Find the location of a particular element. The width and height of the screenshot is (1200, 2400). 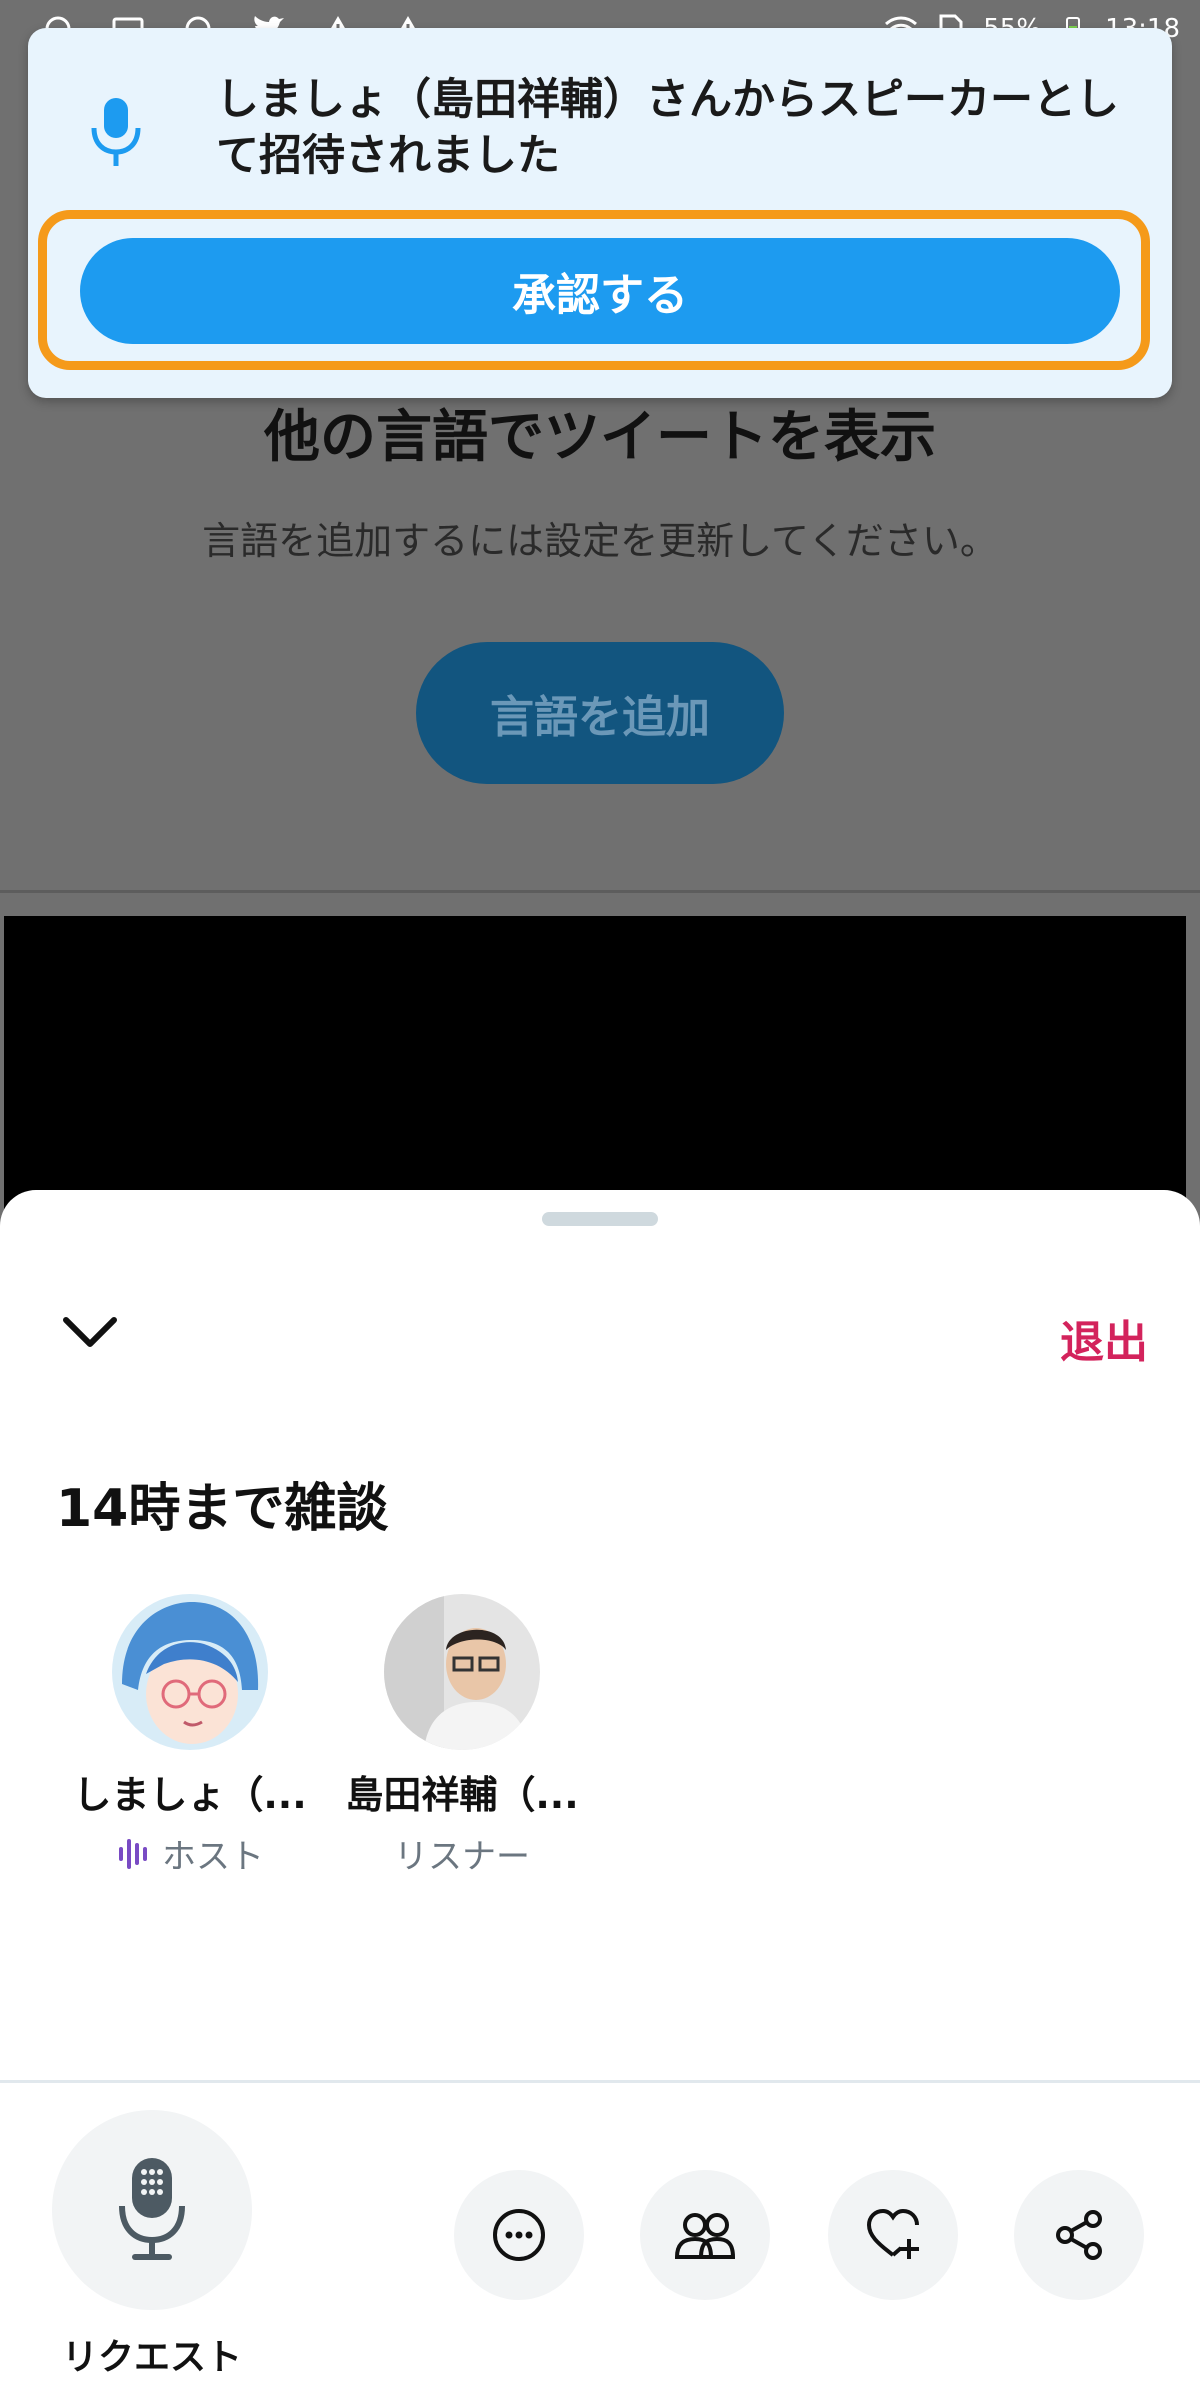

role-label: リスナー is located at coordinates (462, 1857).